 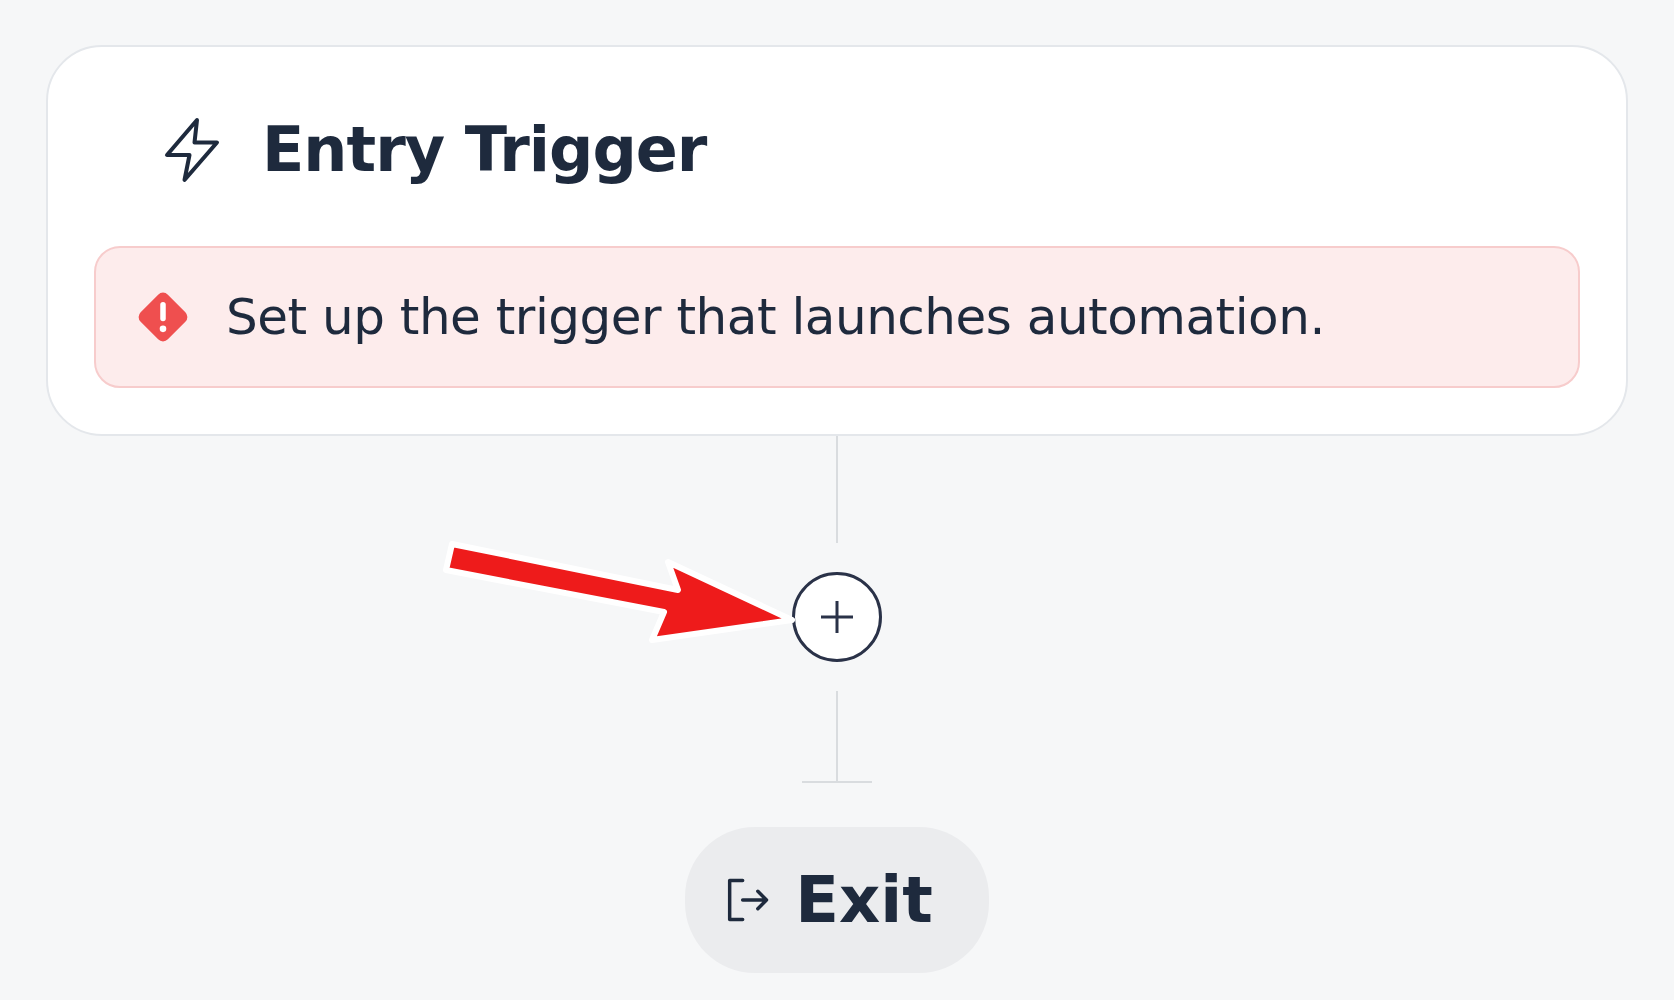 What do you see at coordinates (837, 900) in the screenshot?
I see `exit-node: Exit` at bounding box center [837, 900].